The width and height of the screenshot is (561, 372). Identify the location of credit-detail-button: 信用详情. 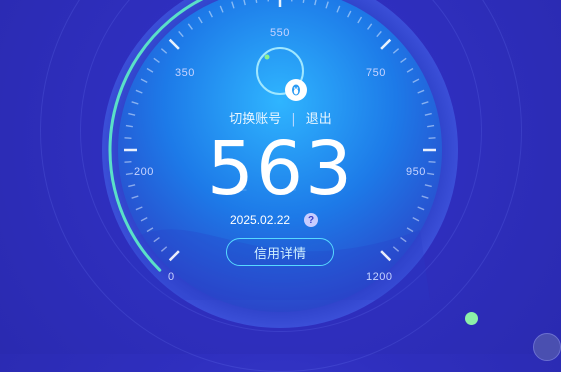
(280, 252).